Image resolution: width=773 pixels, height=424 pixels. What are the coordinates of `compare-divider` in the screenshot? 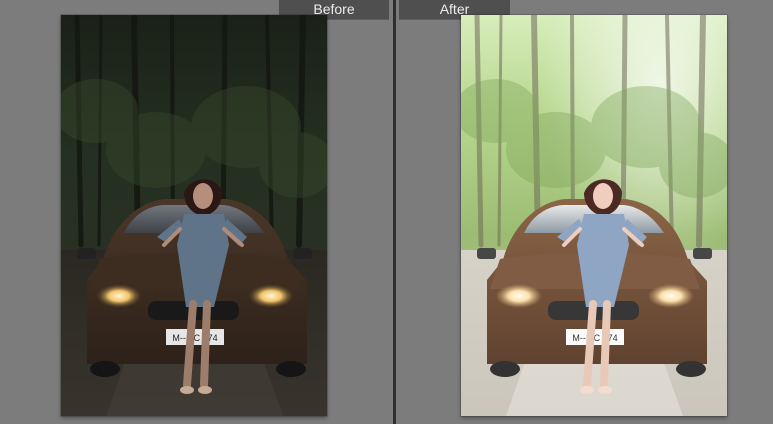 It's located at (394, 212).